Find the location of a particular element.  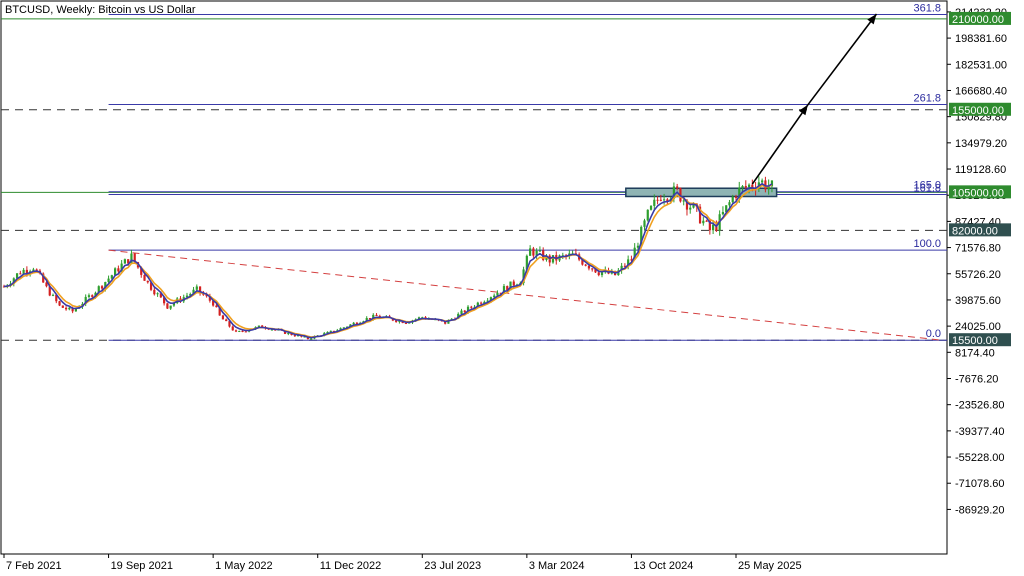

y-axis-tick-label: 198381.60 is located at coordinates (981, 39).